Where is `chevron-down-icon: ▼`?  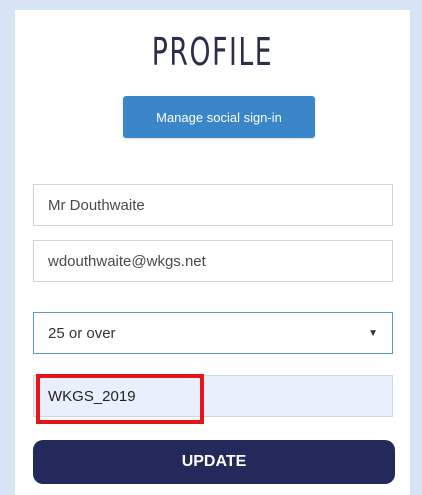 chevron-down-icon: ▼ is located at coordinates (373, 333).